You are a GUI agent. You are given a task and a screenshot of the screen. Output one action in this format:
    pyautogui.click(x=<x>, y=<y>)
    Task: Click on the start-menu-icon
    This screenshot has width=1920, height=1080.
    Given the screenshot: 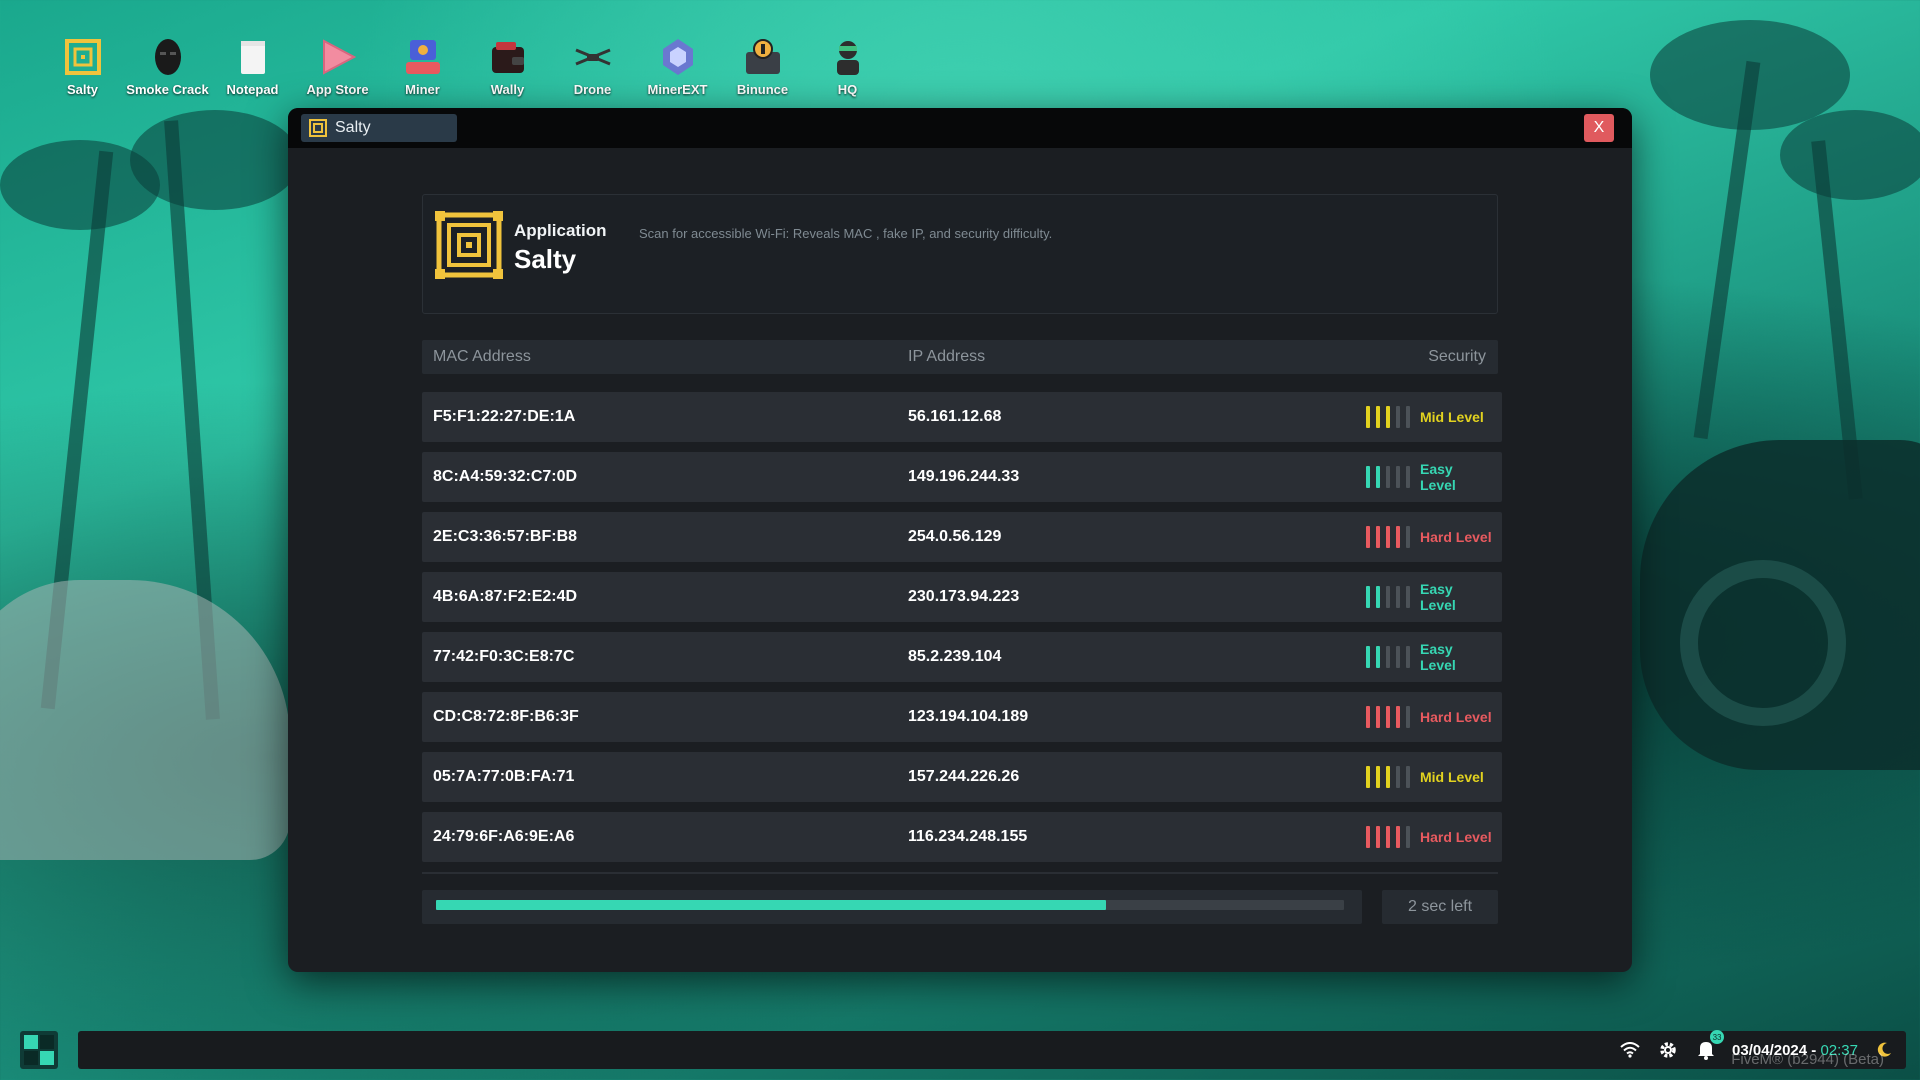 What is the action you would take?
    pyautogui.click(x=39, y=1050)
    